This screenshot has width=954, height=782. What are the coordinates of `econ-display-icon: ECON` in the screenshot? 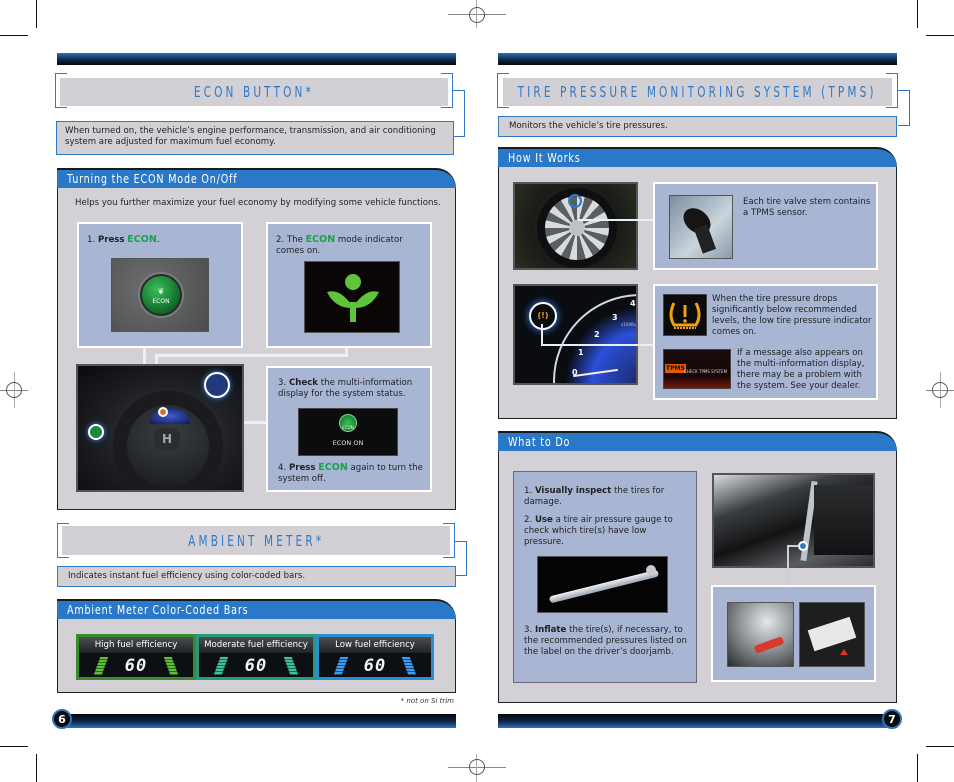 It's located at (348, 423).